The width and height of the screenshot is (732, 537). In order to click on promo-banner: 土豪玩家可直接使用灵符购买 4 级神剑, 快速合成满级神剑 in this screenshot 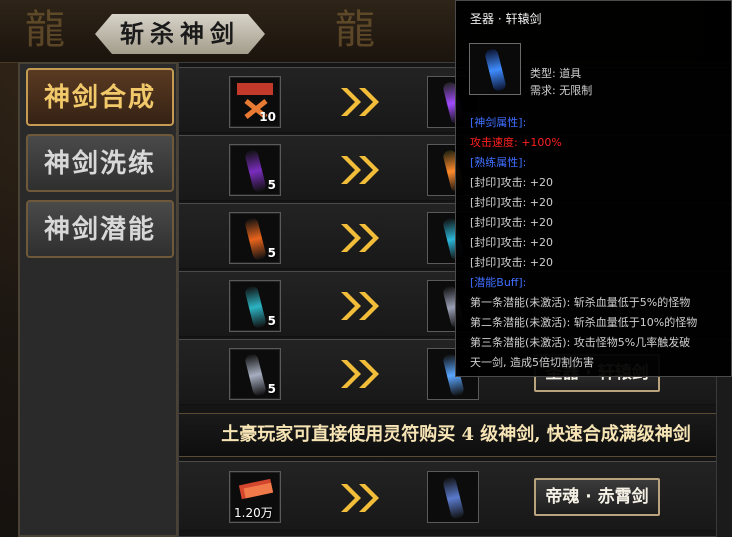, I will do `click(455, 435)`.